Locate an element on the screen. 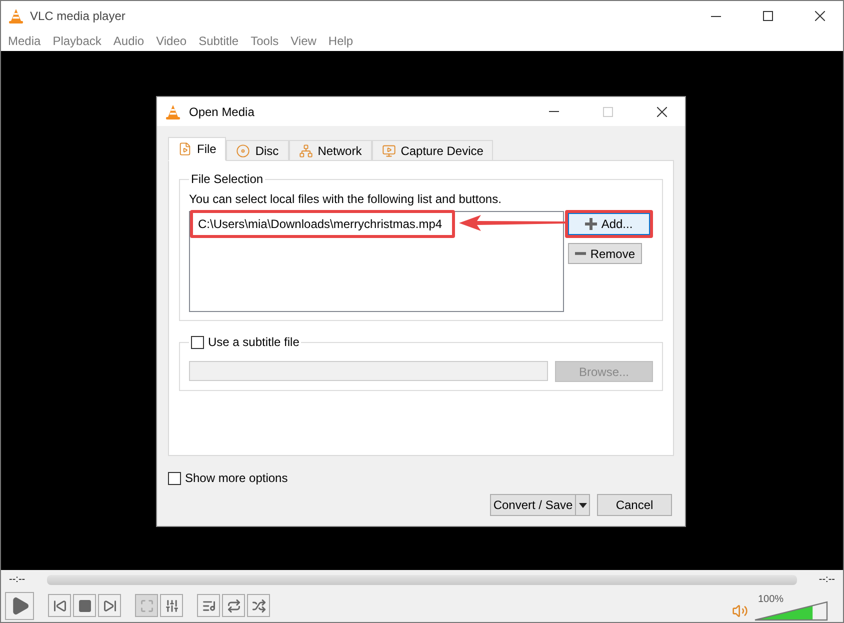 The image size is (844, 623). window-title: VLC media player is located at coordinates (78, 16).